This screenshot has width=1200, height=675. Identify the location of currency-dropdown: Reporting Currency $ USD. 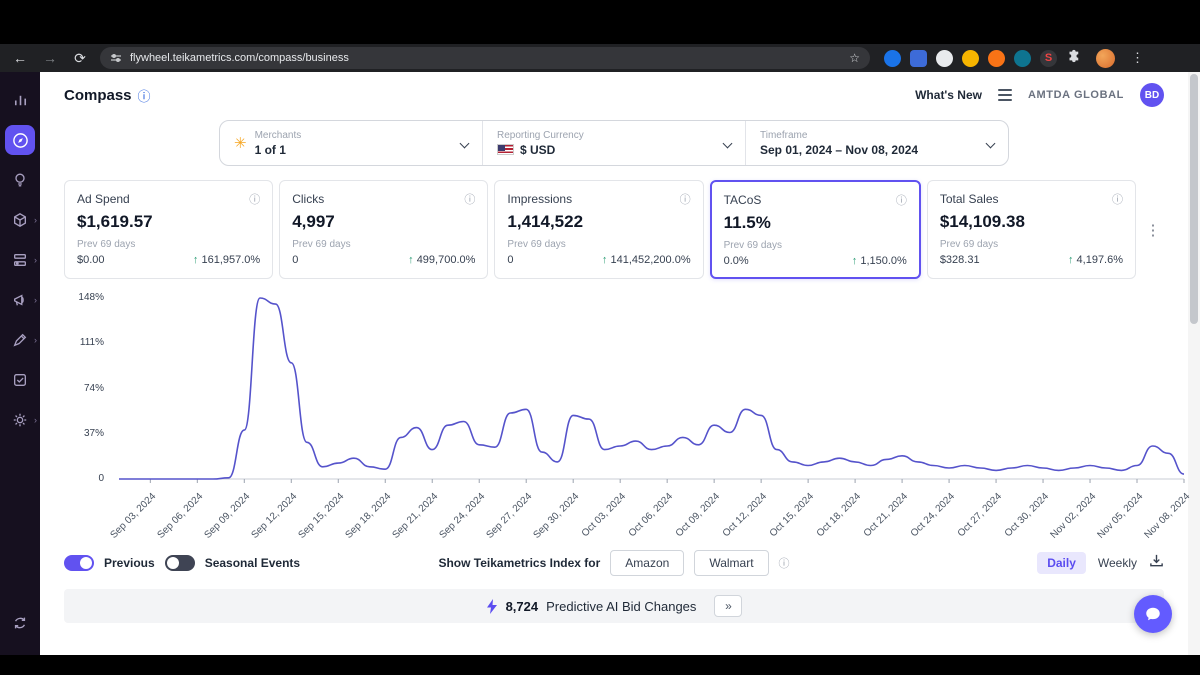
(613, 143).